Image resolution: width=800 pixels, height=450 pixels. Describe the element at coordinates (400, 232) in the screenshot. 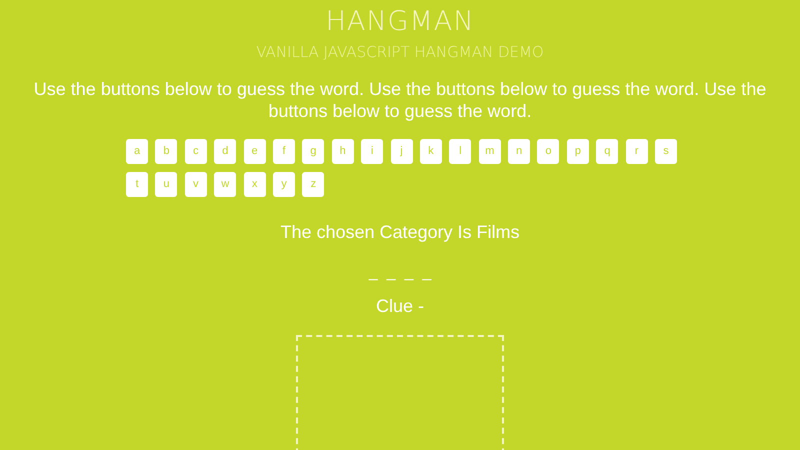

I see `category-text: The chosen Category Is Films` at that location.